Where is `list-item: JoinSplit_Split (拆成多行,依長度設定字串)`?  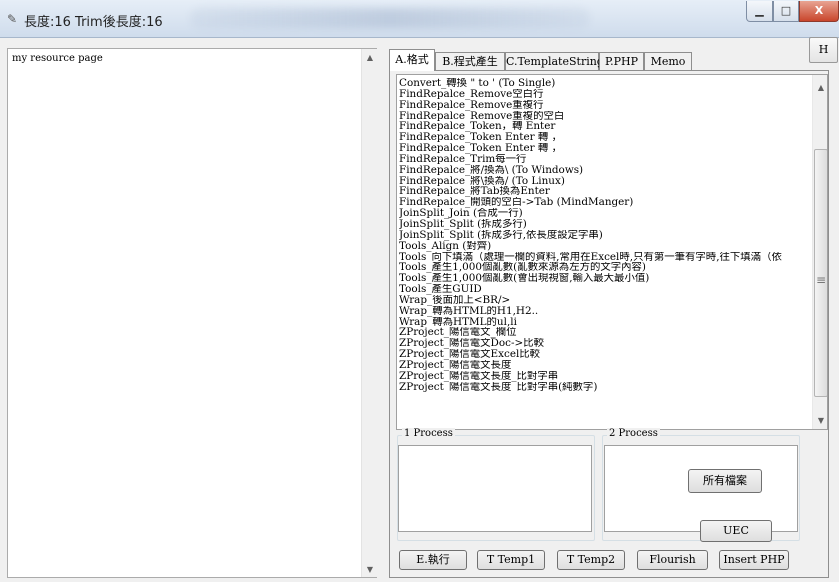
list-item: JoinSplit_Split (拆成多行,依長度設定字串) is located at coordinates (605, 235).